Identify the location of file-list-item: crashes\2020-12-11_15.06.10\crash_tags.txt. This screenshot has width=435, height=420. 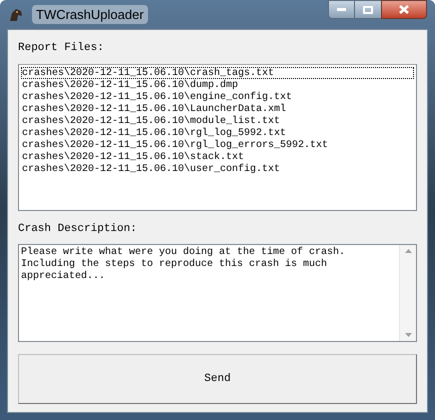
(217, 72).